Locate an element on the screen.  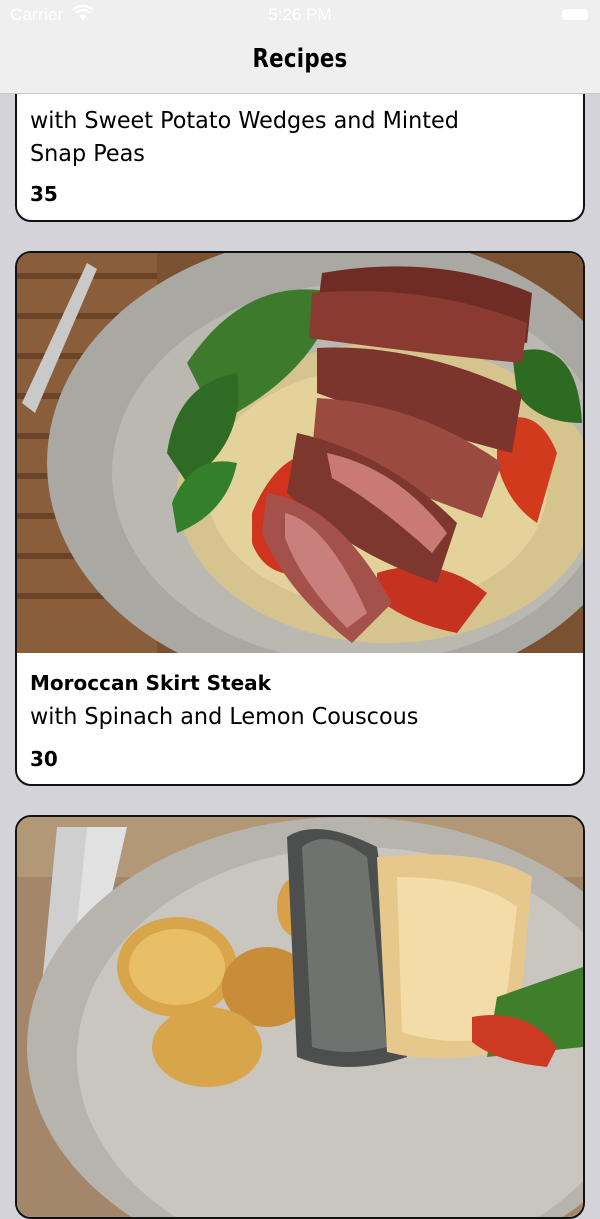
status-bar: Carrier 5:26 PM is located at coordinates (300, 15).